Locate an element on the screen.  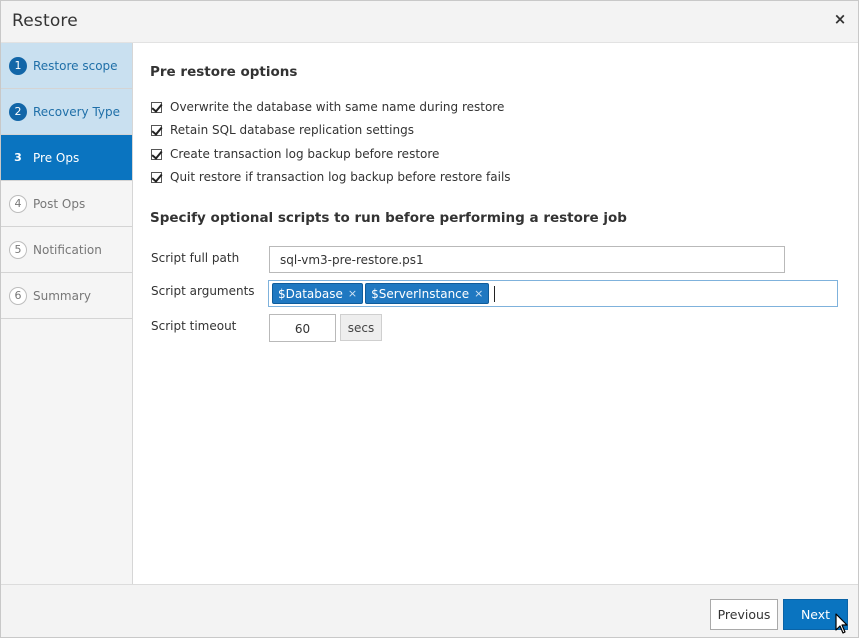
script-path-label: Script full path is located at coordinates (195, 258).